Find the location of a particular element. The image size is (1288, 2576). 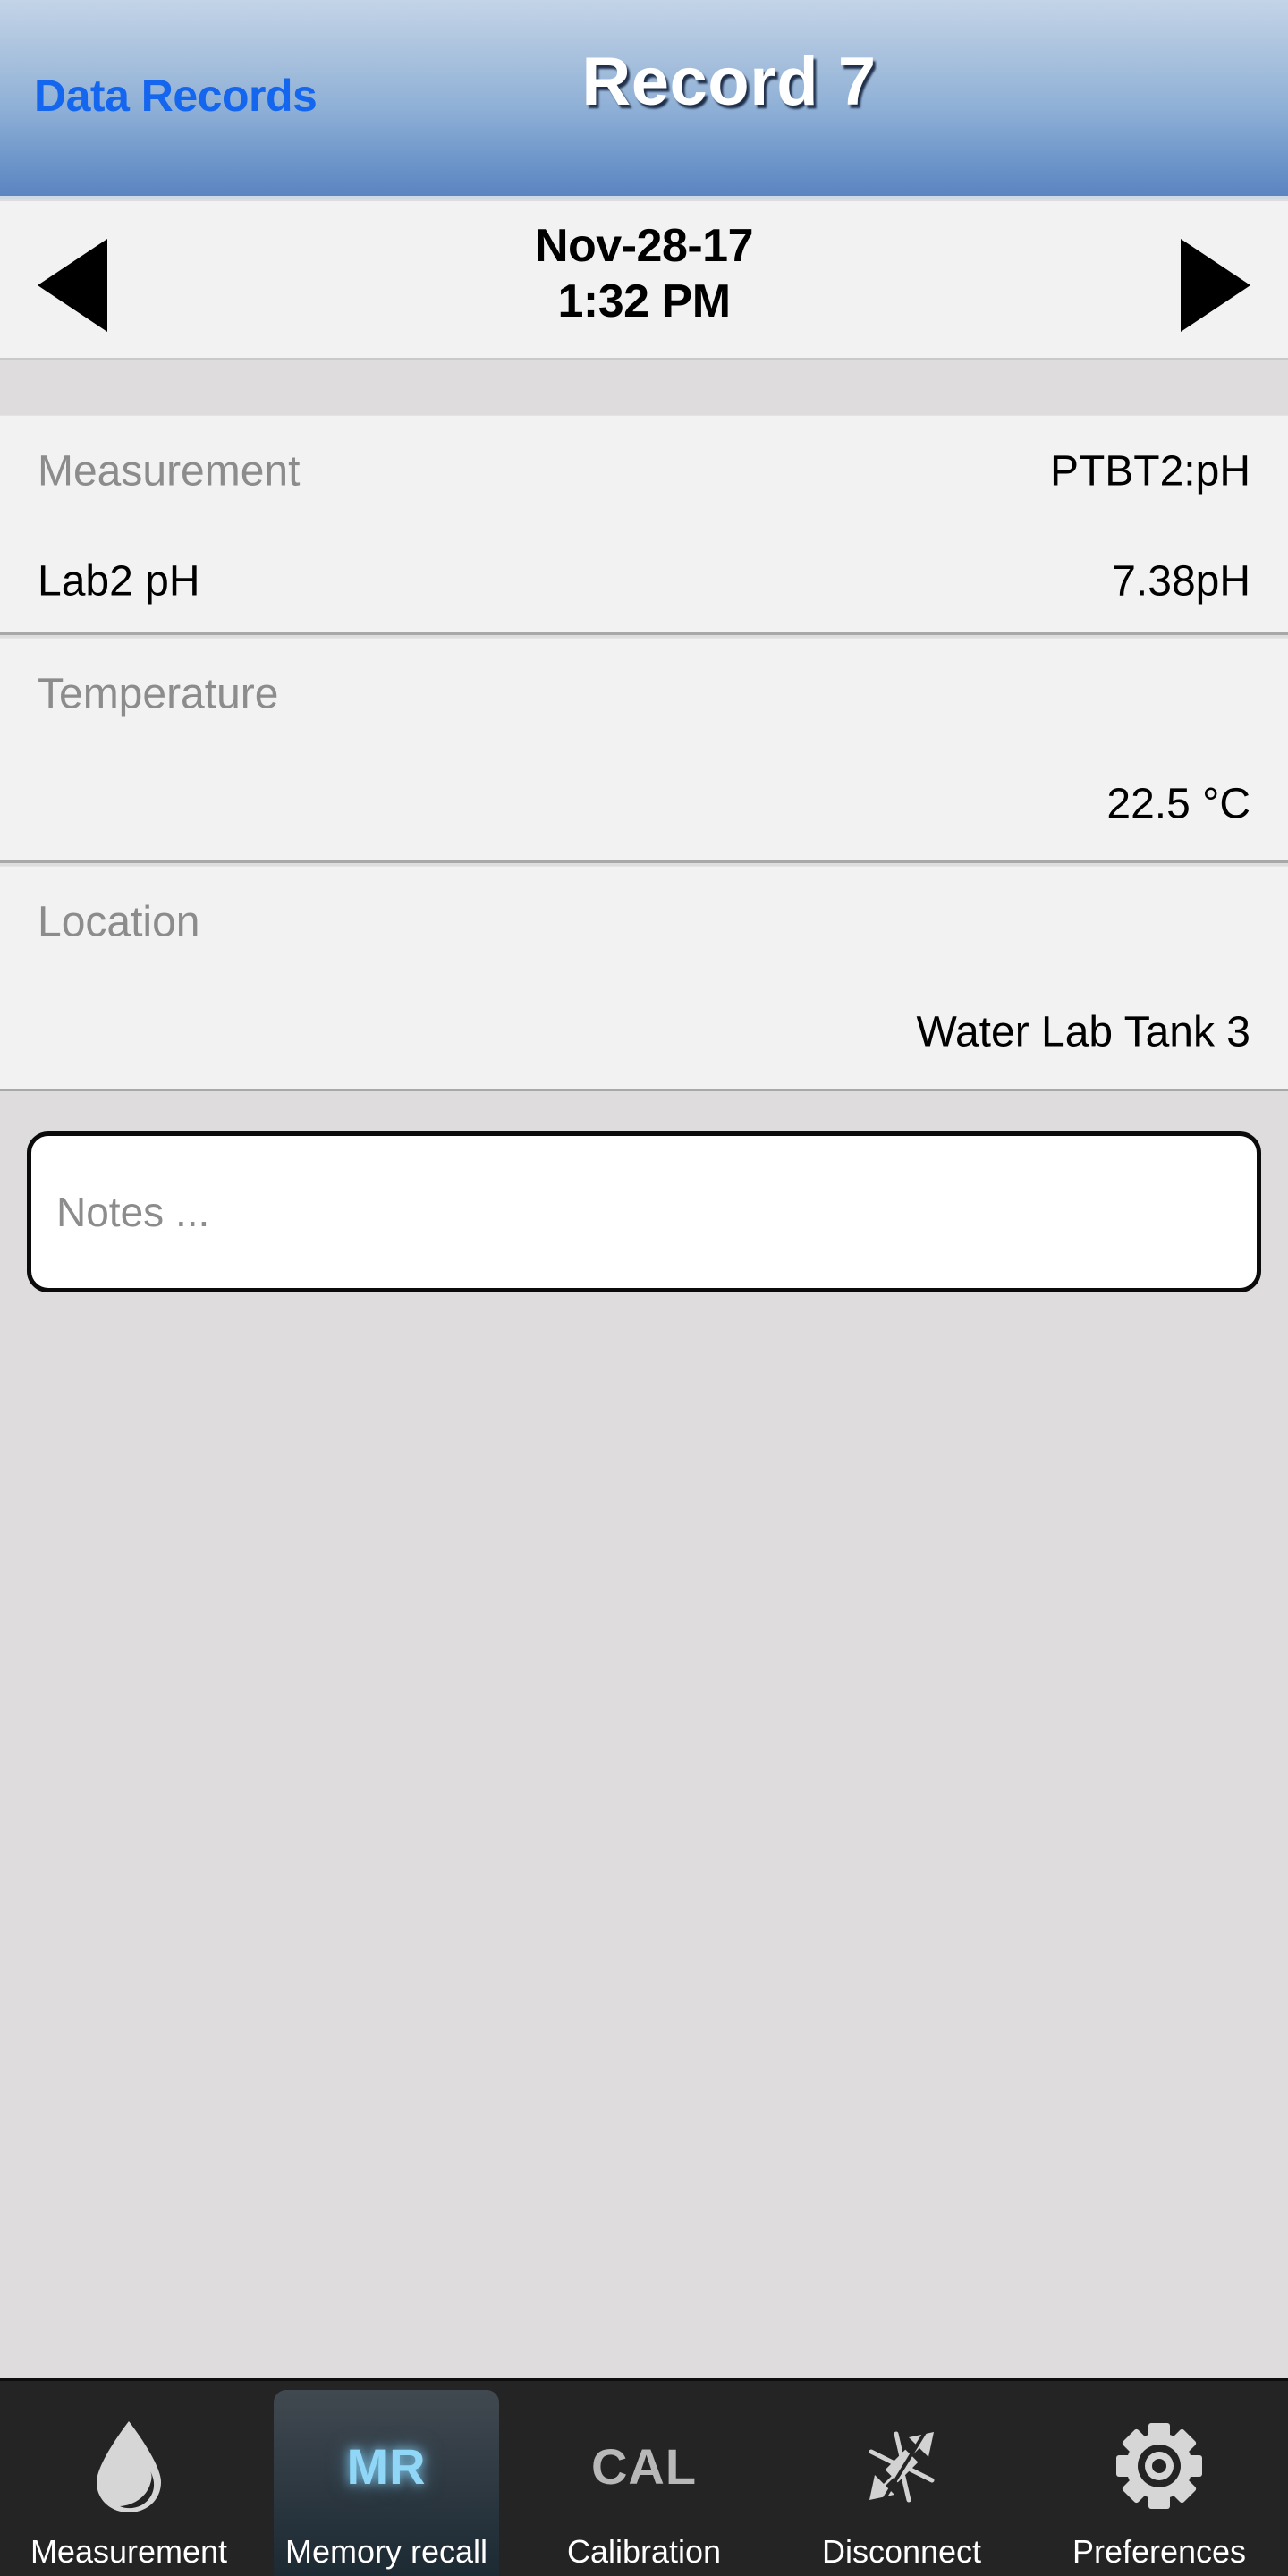

row-value-temperature: 22.5 °C is located at coordinates (1178, 803).